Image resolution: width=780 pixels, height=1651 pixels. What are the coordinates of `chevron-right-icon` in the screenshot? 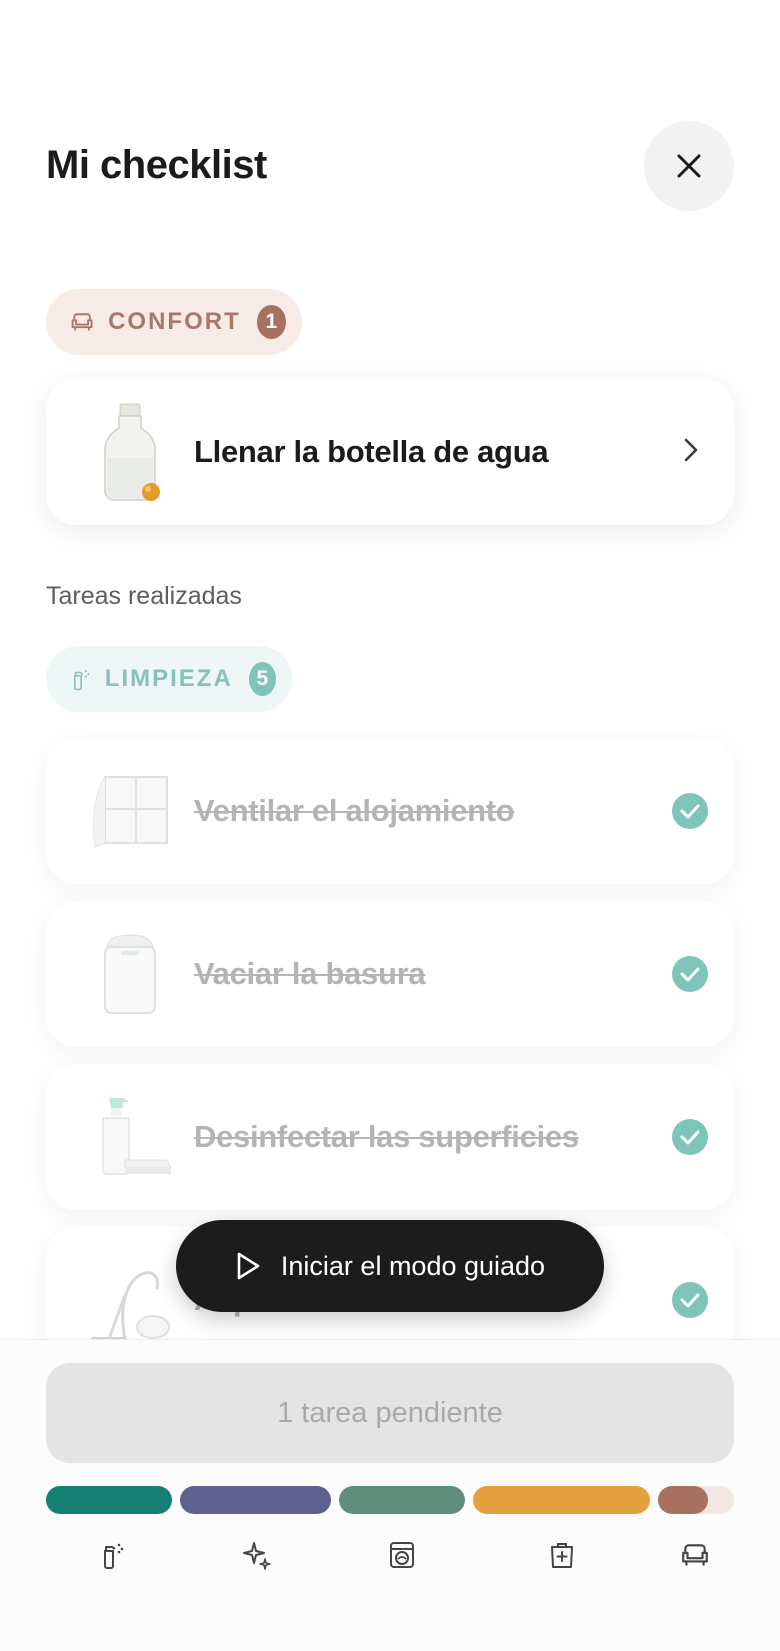 It's located at (691, 450).